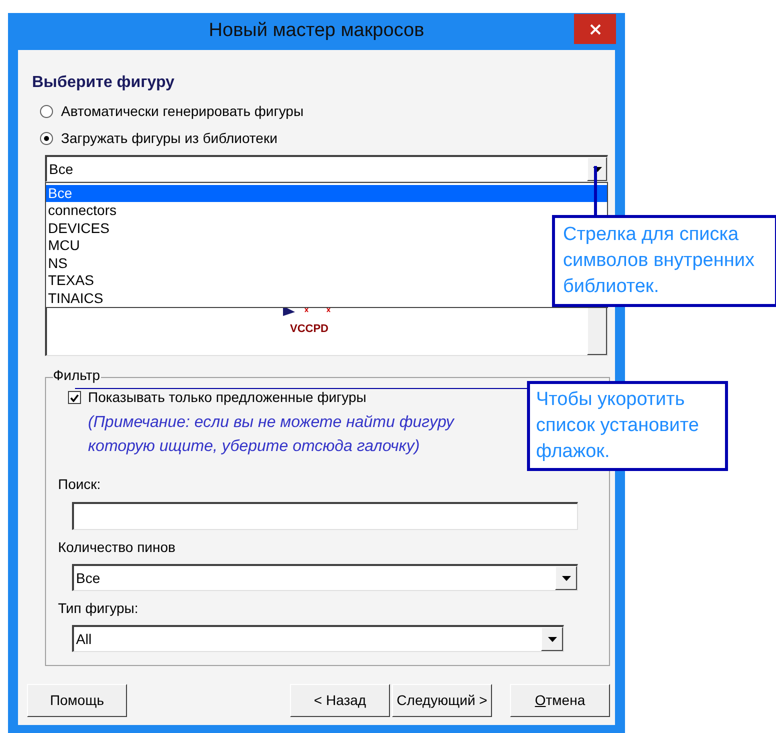  I want to click on dropdown-option: Все, so click(326, 193).